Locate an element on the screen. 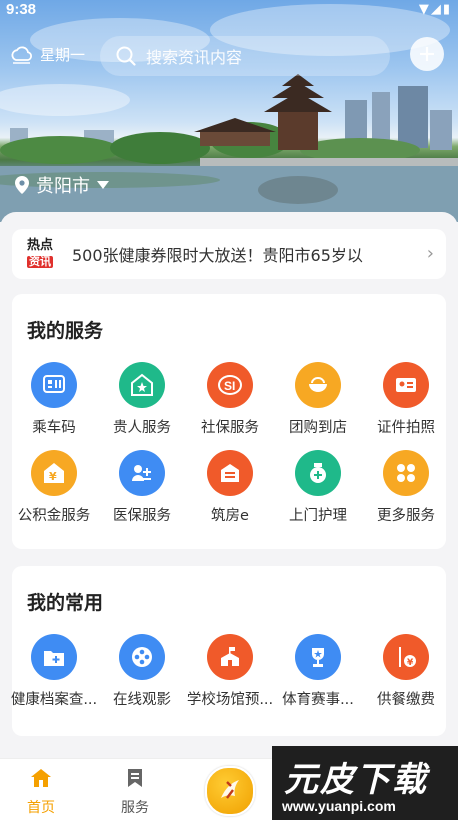 The height and width of the screenshot is (821, 458). news-headline: 500张健康券限时大放送！贵阳市65岁以 is located at coordinates (237, 254).